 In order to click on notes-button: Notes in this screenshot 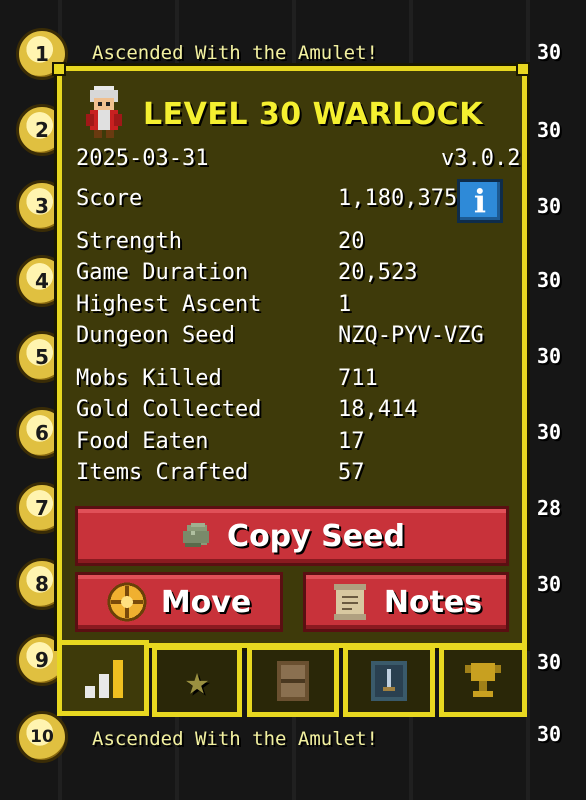, I will do `click(406, 602)`.